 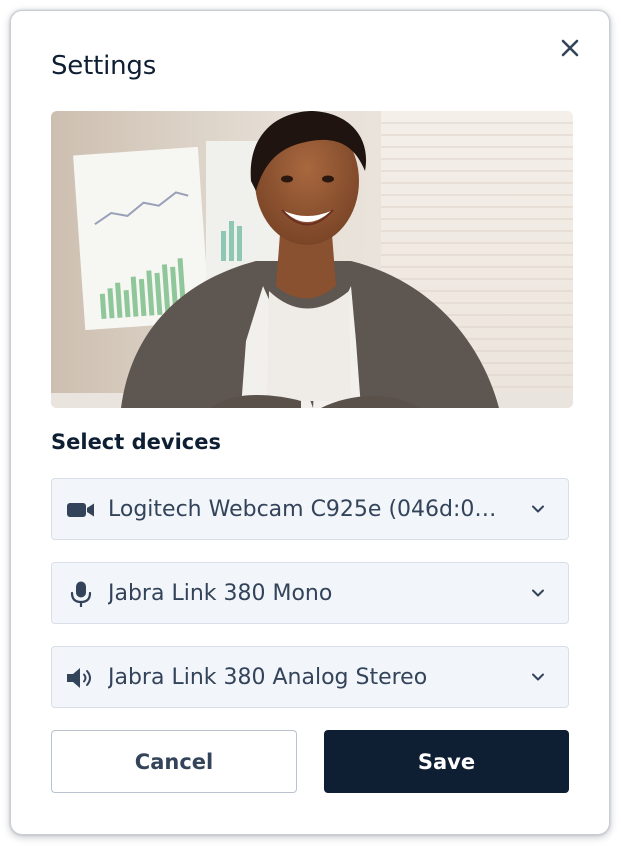 What do you see at coordinates (268, 677) in the screenshot?
I see `speaker-select-value: Jabra Link 380 Analog Stereo` at bounding box center [268, 677].